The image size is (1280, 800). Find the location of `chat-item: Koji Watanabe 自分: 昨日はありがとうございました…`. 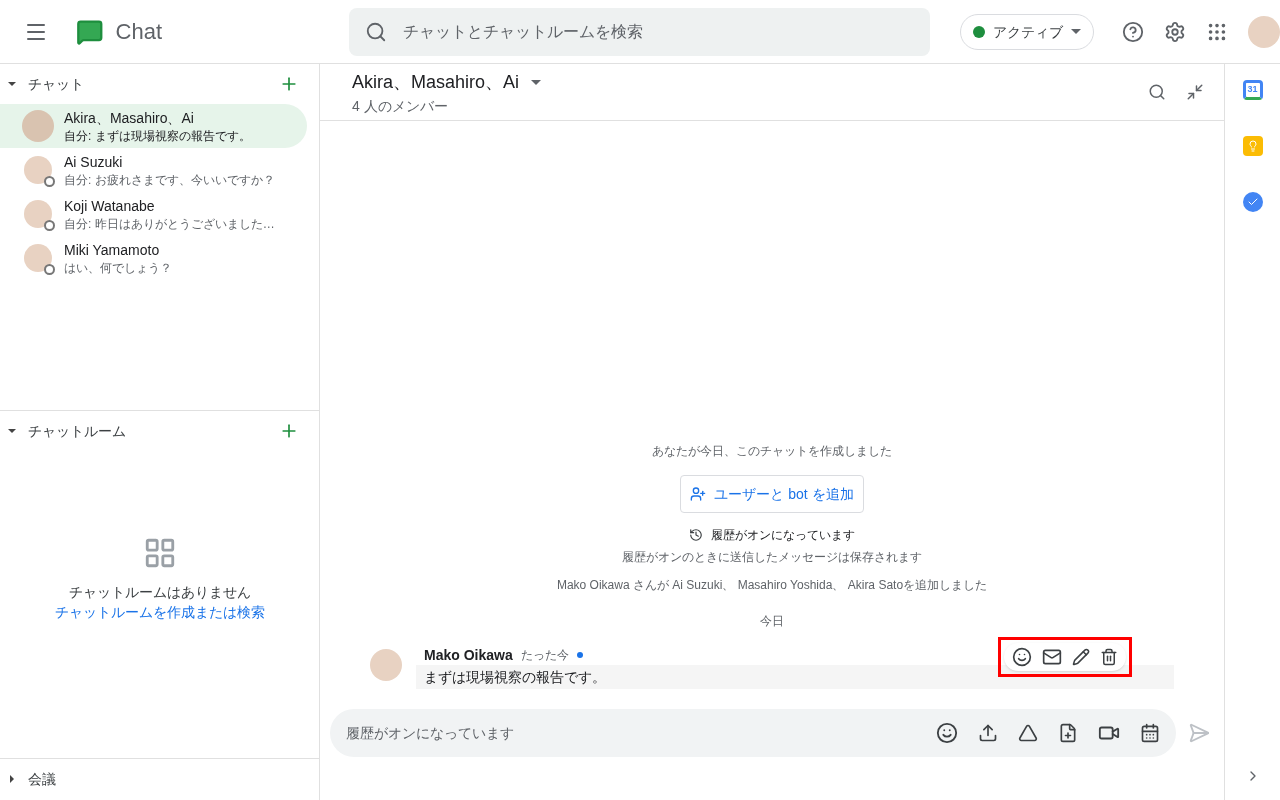

chat-item: Koji Watanabe 自分: 昨日はありがとうございました… is located at coordinates (153, 214).